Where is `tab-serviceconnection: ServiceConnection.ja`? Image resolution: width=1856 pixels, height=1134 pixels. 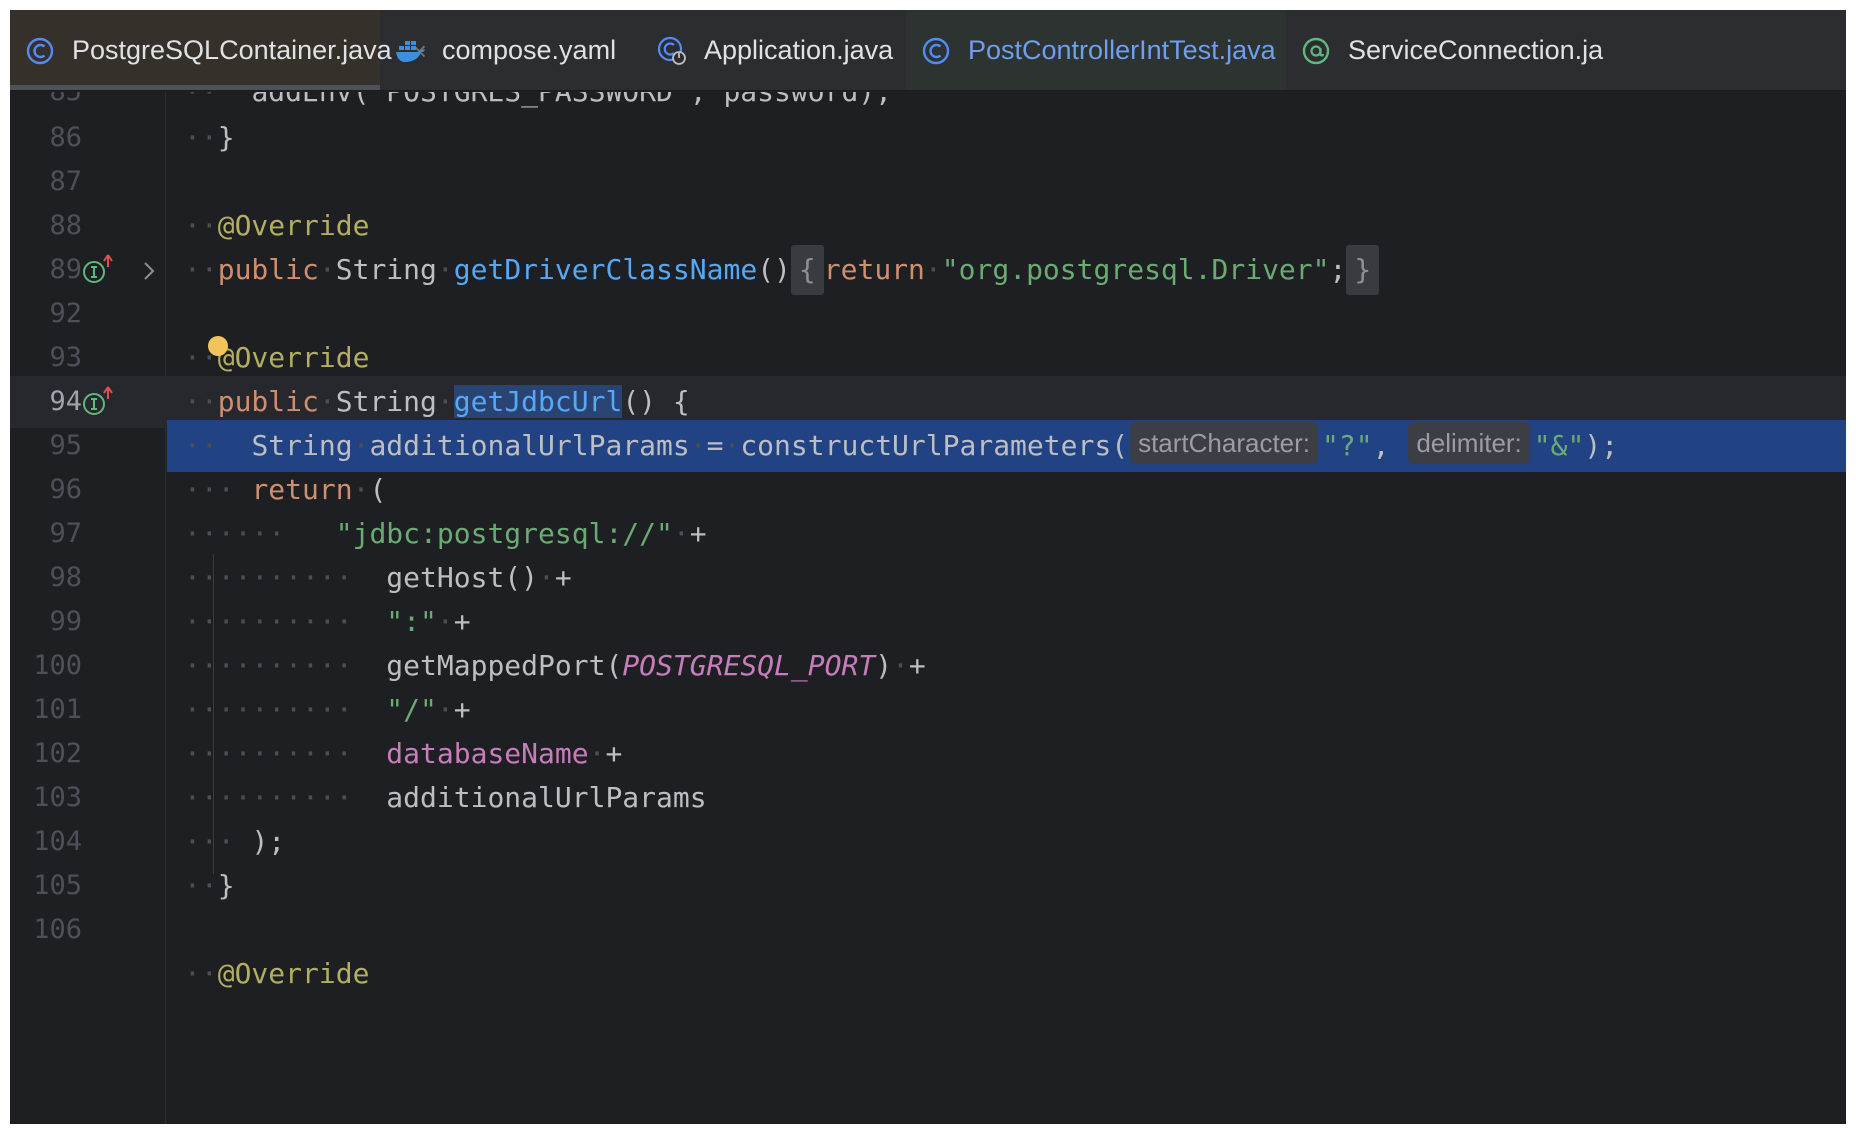 tab-serviceconnection: ServiceConnection.ja is located at coordinates (1455, 50).